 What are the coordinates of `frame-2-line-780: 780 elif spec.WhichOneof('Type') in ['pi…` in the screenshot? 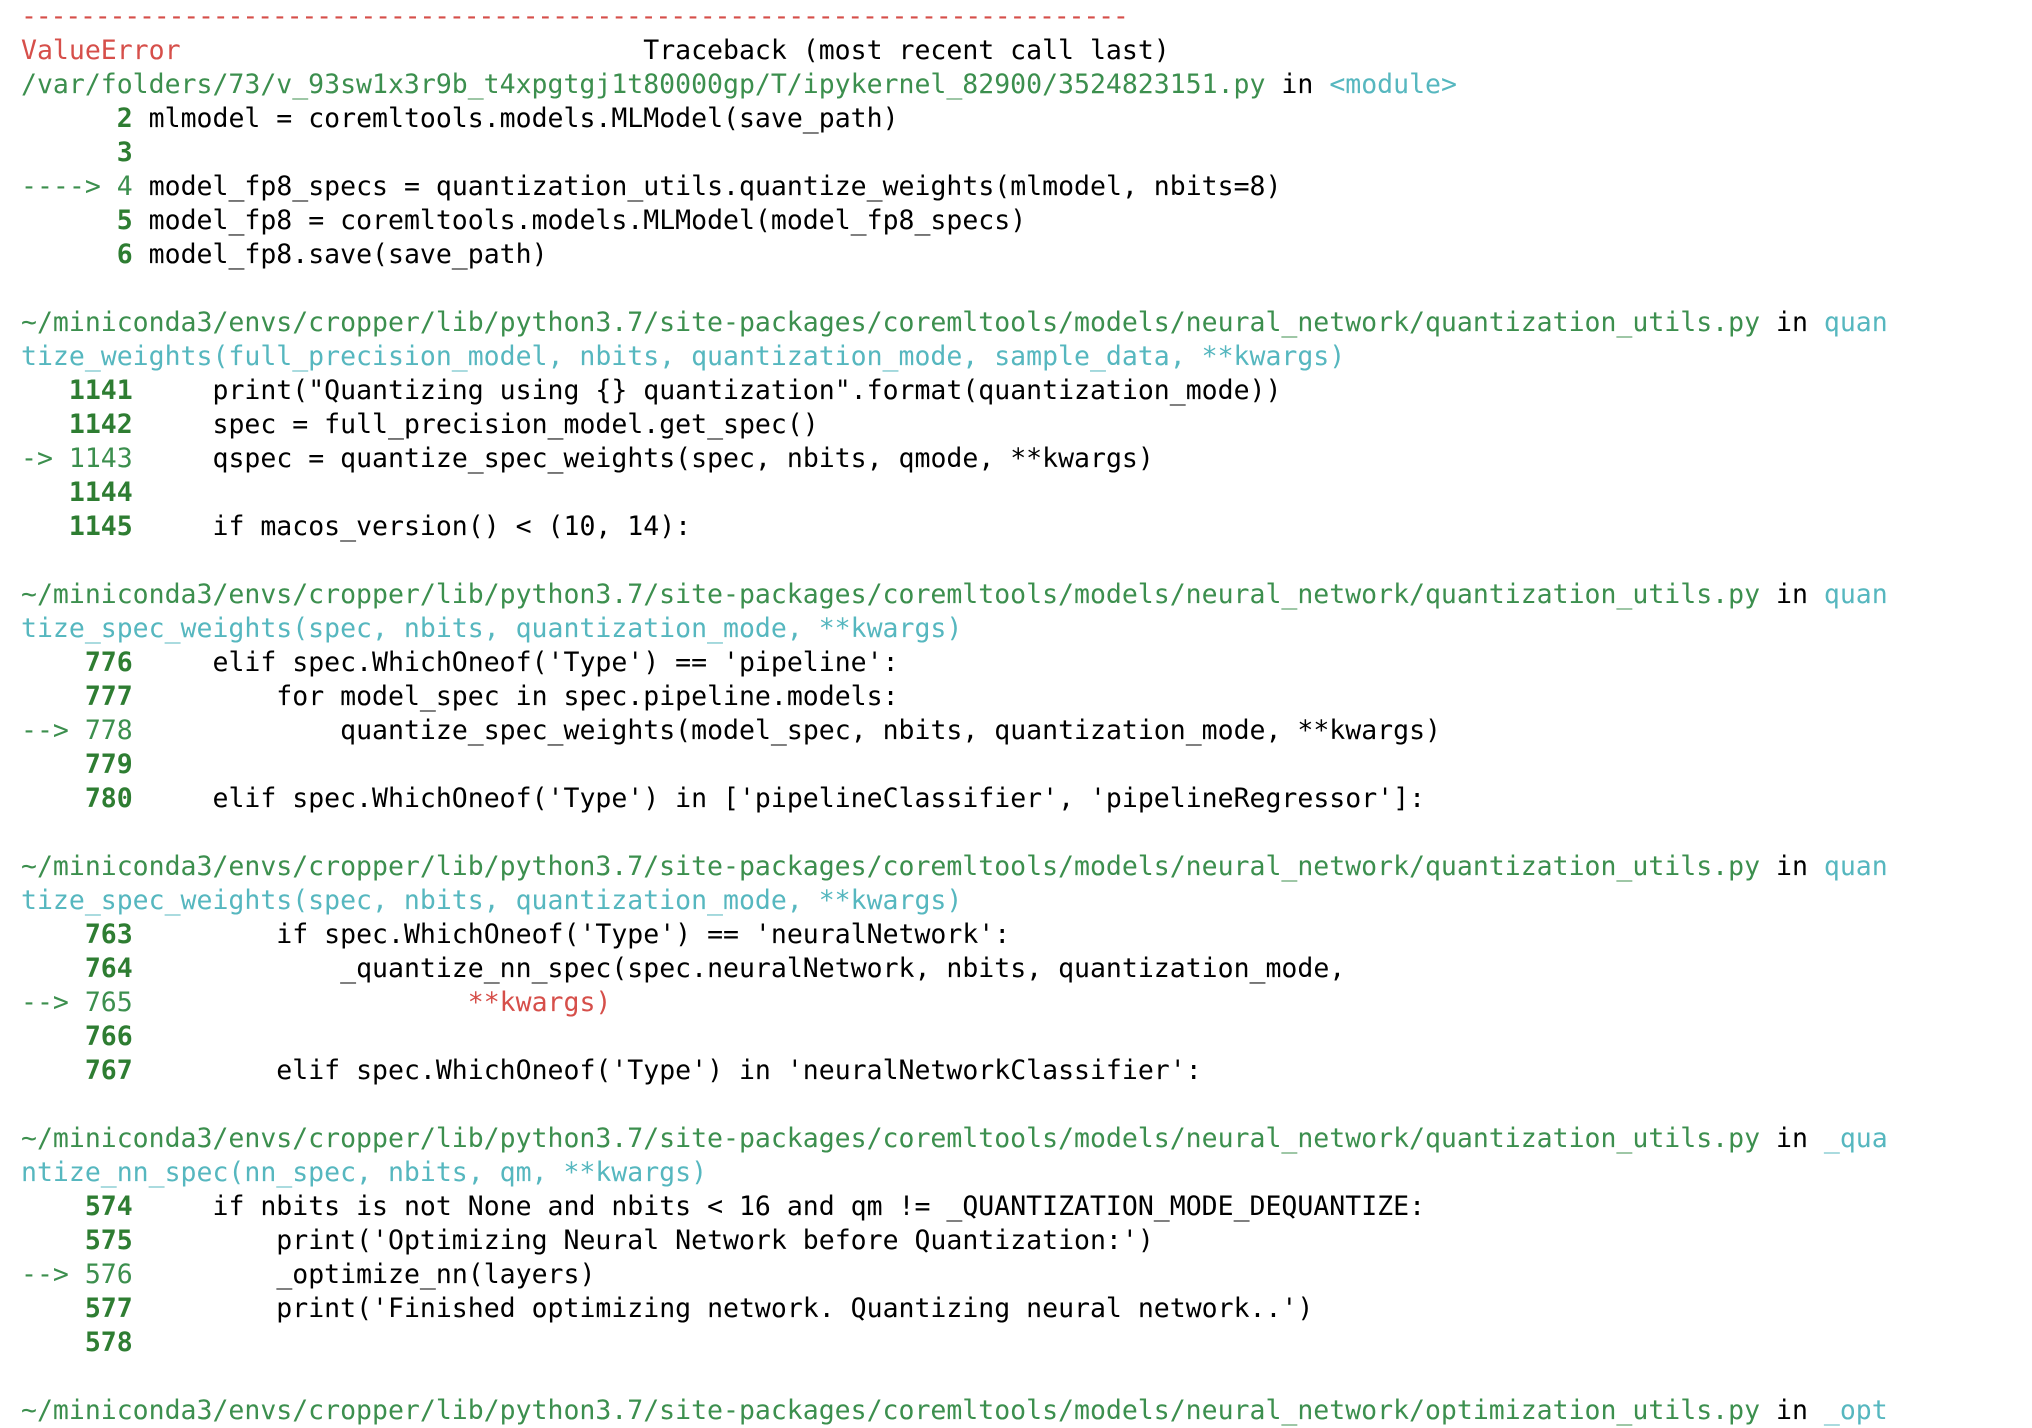 It's located at (1016, 799).